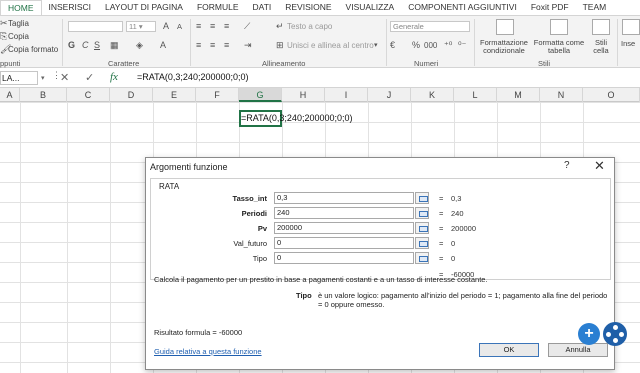 This screenshot has height=373, width=640. I want to click on cut-button: Taglia, so click(18, 23).